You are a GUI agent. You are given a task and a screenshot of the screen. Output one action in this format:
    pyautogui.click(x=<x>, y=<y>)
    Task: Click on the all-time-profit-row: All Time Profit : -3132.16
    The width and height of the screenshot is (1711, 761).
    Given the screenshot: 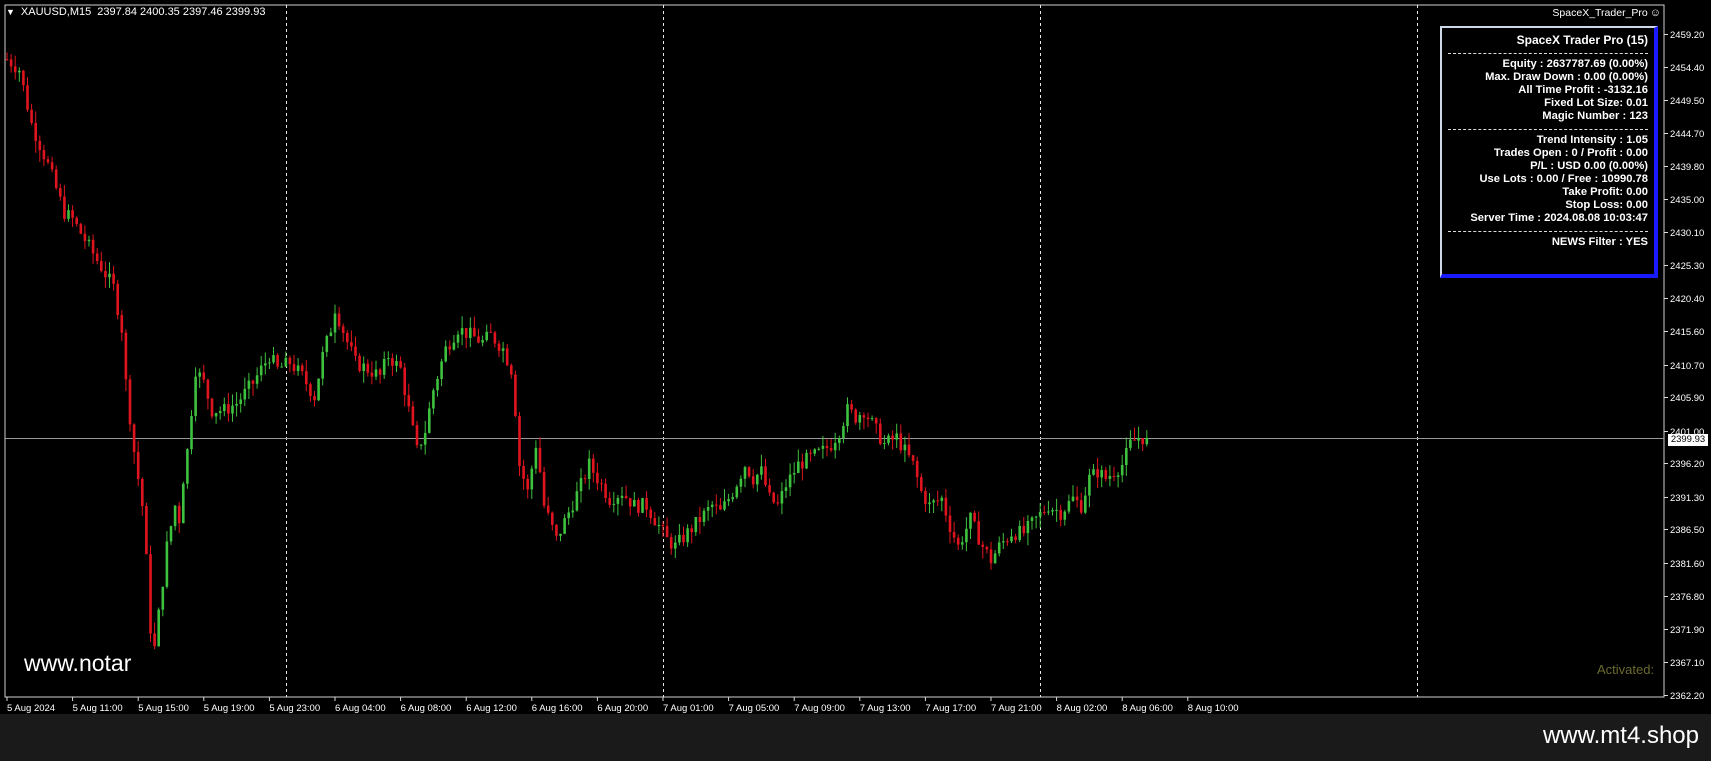 What is the action you would take?
    pyautogui.click(x=1583, y=90)
    